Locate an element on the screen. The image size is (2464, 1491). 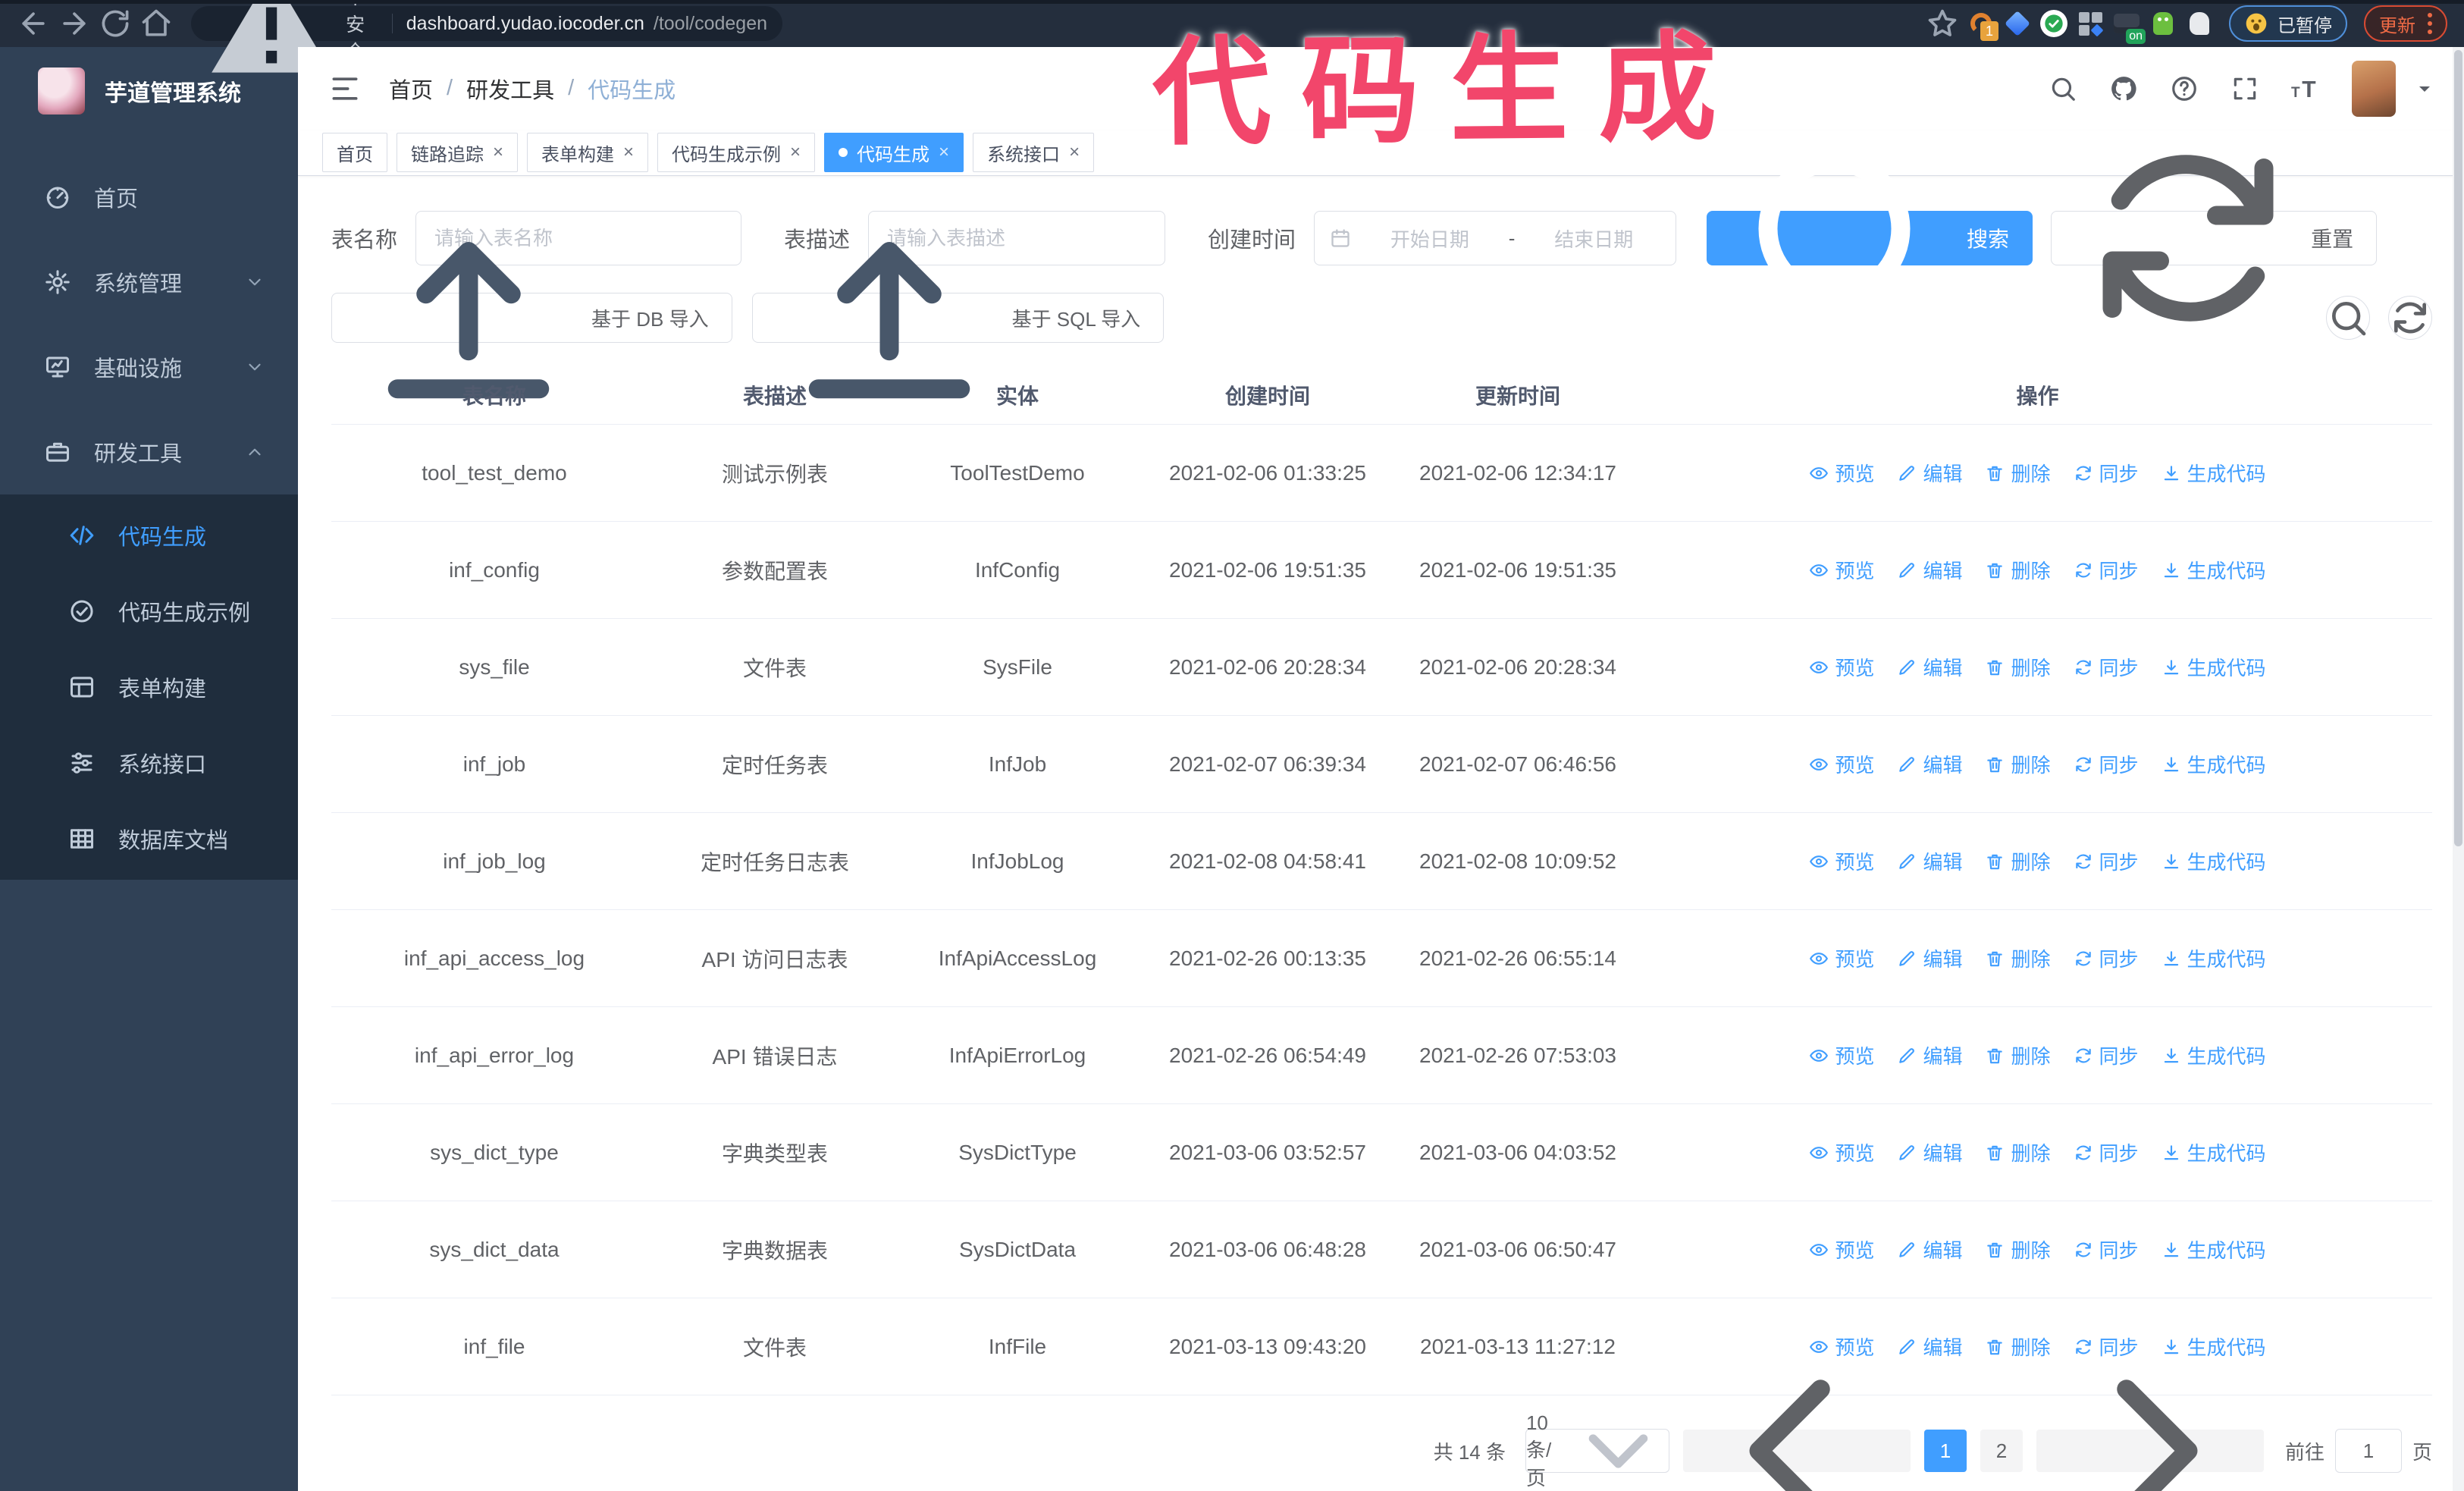
extension-orange-ring: 1 is located at coordinates (1983, 25).